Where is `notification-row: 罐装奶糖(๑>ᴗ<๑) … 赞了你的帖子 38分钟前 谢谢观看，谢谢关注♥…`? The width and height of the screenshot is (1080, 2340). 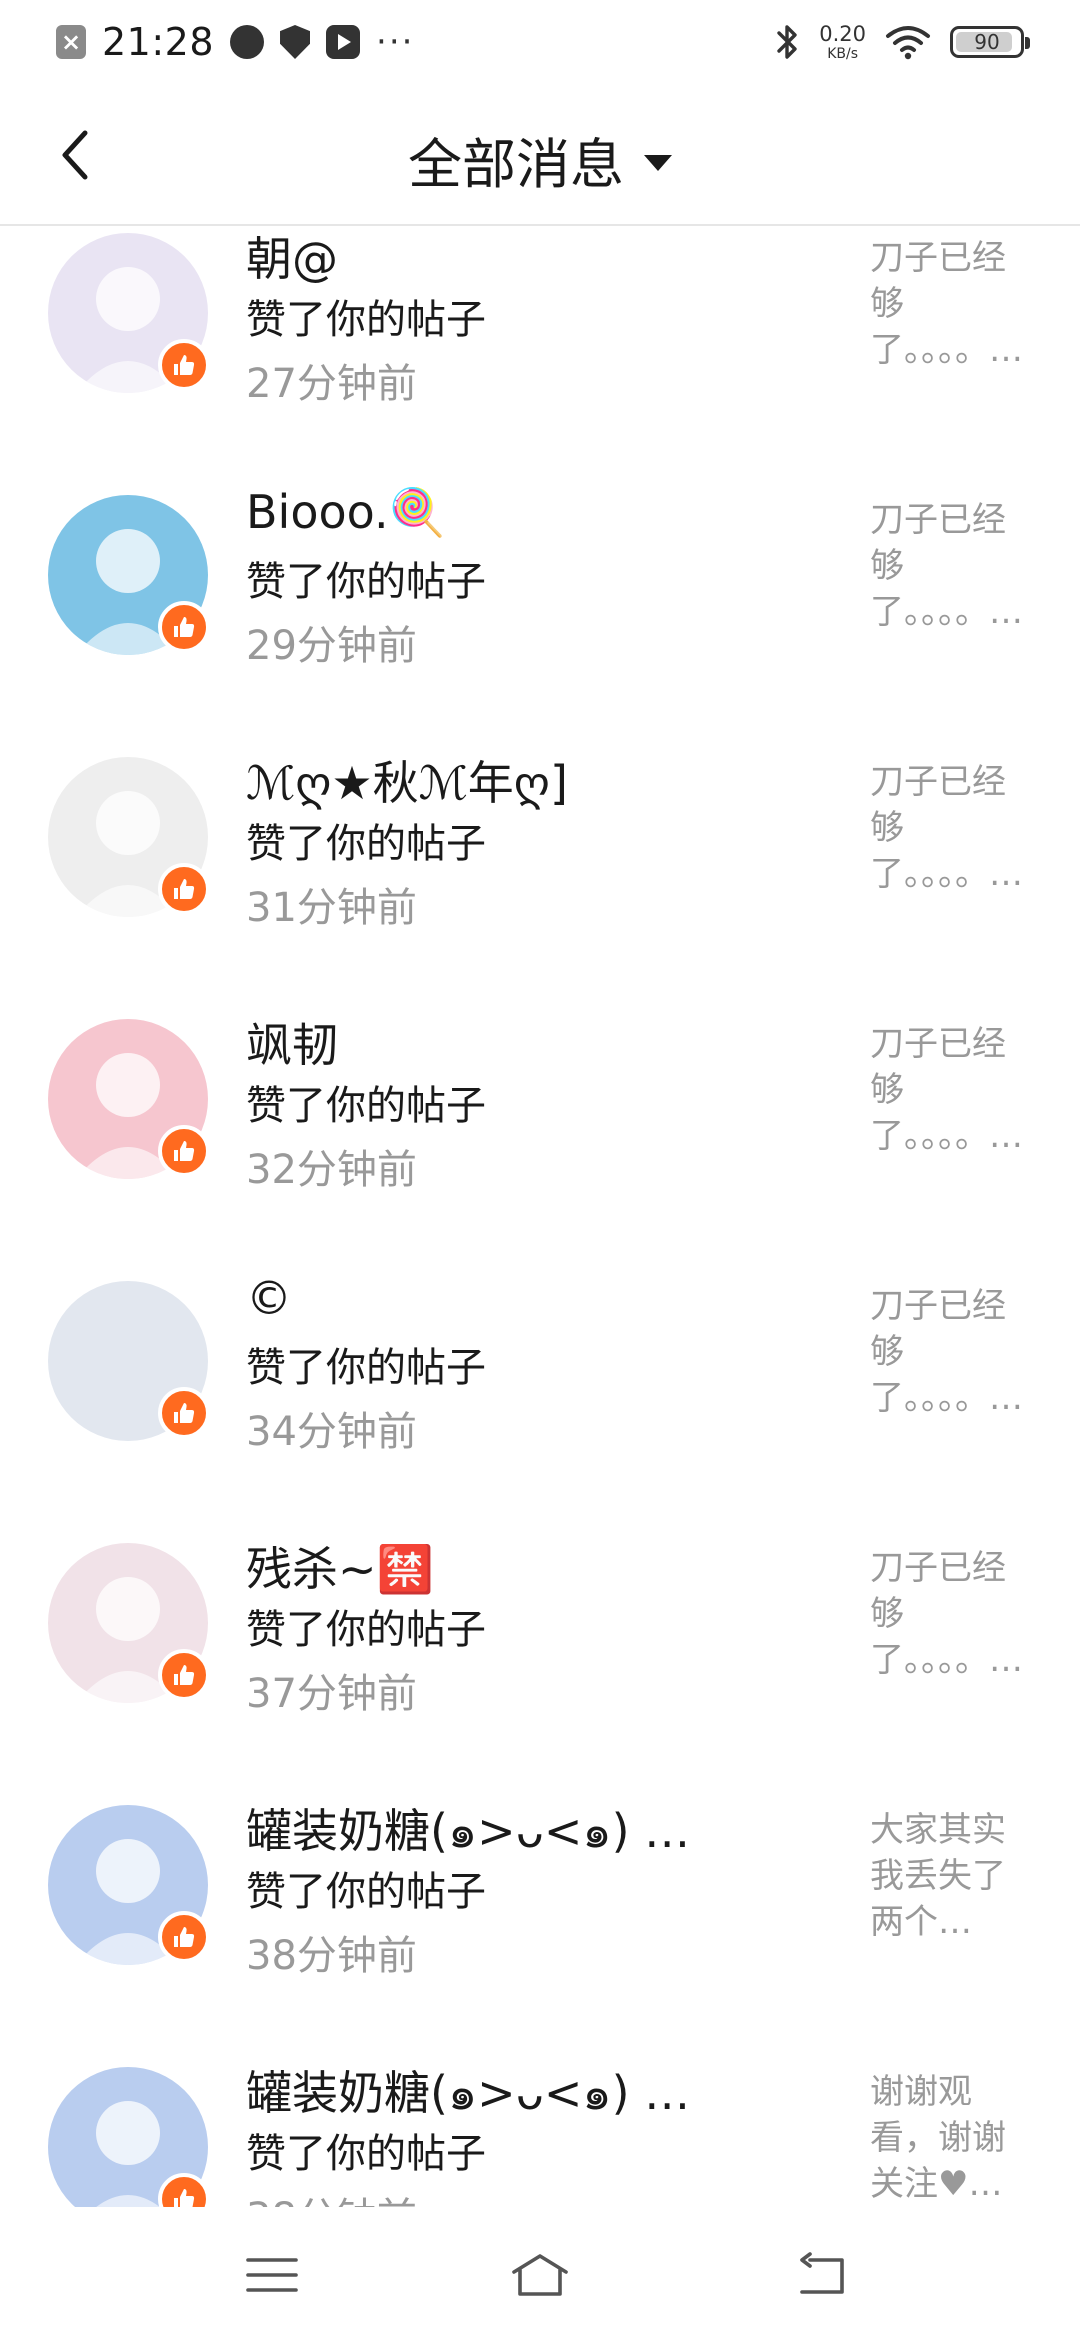 notification-row: 罐装奶糖(๑>ᴗ<๑) … 赞了你的帖子 38分钟前 谢谢观看，谢谢关注♥… is located at coordinates (540, 2134).